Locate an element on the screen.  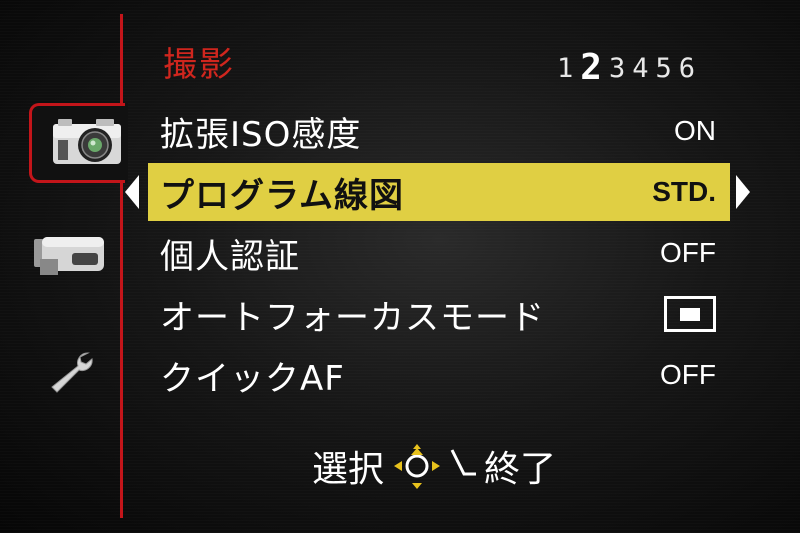
wrench-icon is located at coordinates (72, 372).